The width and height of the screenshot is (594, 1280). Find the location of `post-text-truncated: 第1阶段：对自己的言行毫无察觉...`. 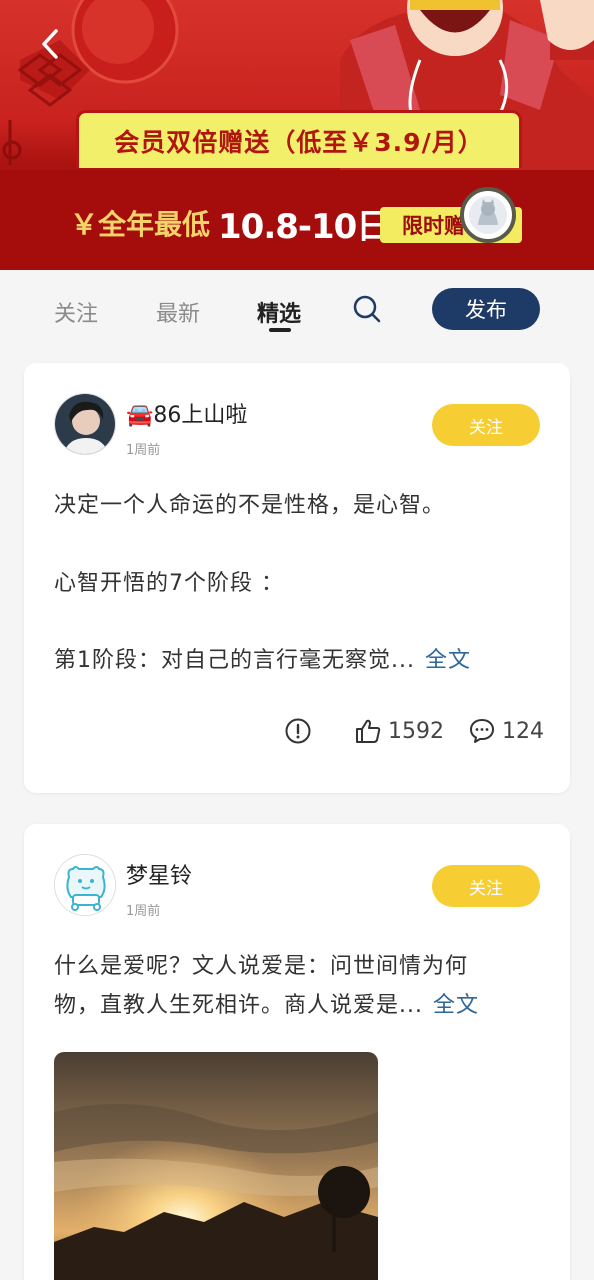

post-text-truncated: 第1阶段：对自己的言行毫无察觉... is located at coordinates (234, 660).